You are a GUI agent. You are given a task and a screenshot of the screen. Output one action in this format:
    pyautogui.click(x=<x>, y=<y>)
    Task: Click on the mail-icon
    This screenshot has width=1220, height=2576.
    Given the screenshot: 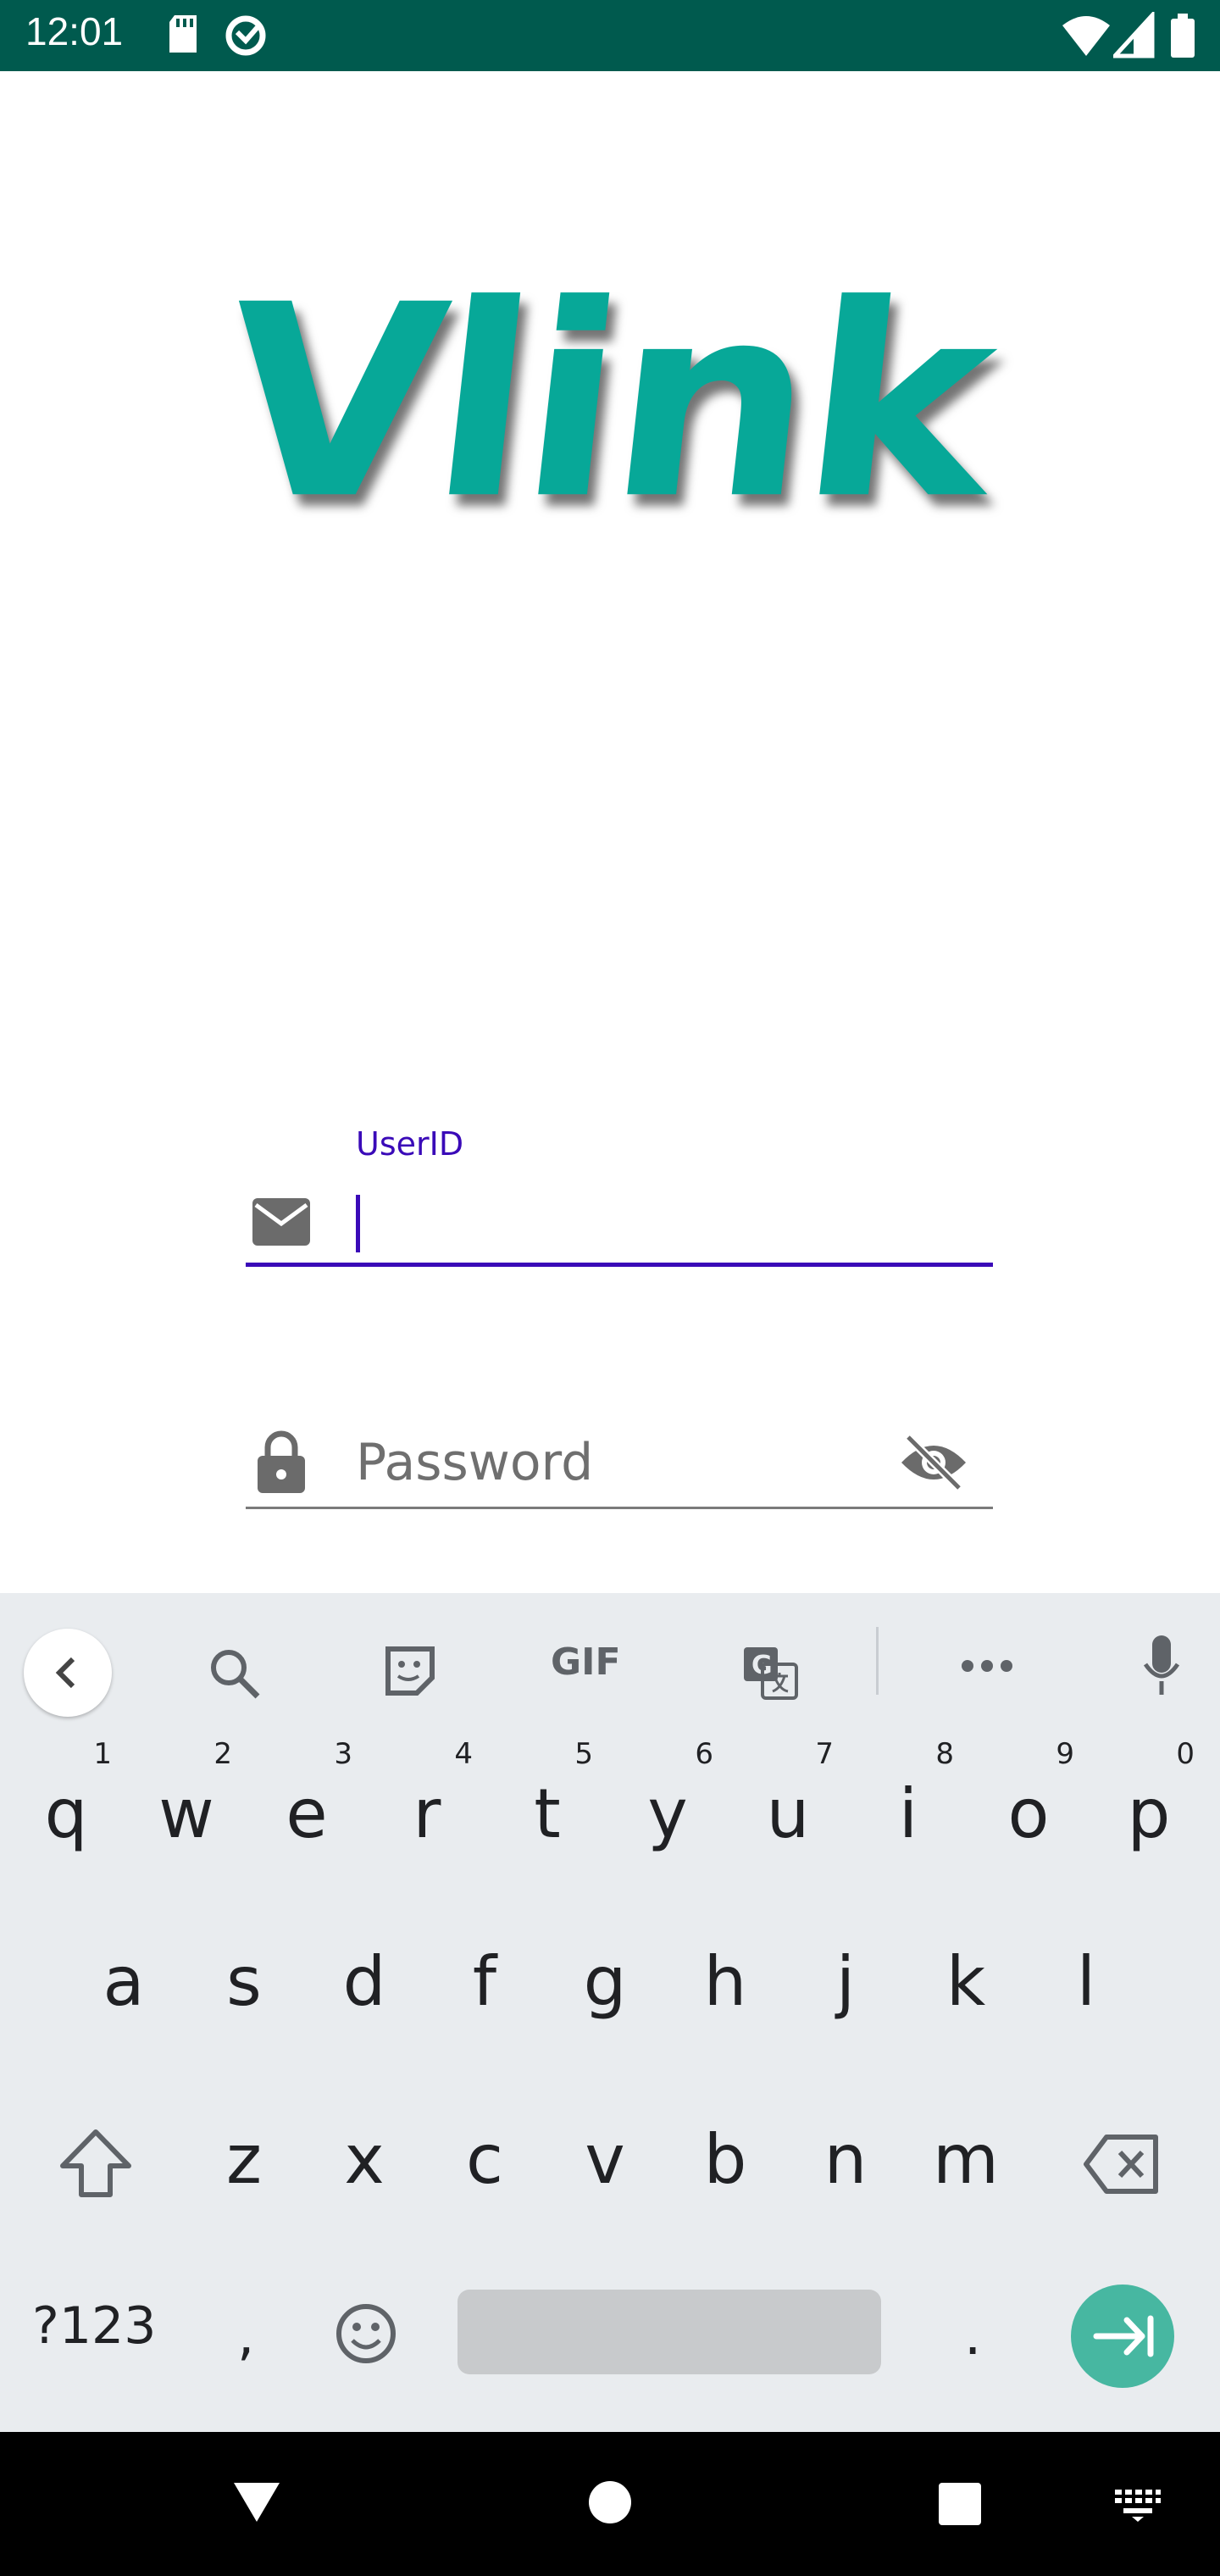 What is the action you would take?
    pyautogui.click(x=281, y=1223)
    